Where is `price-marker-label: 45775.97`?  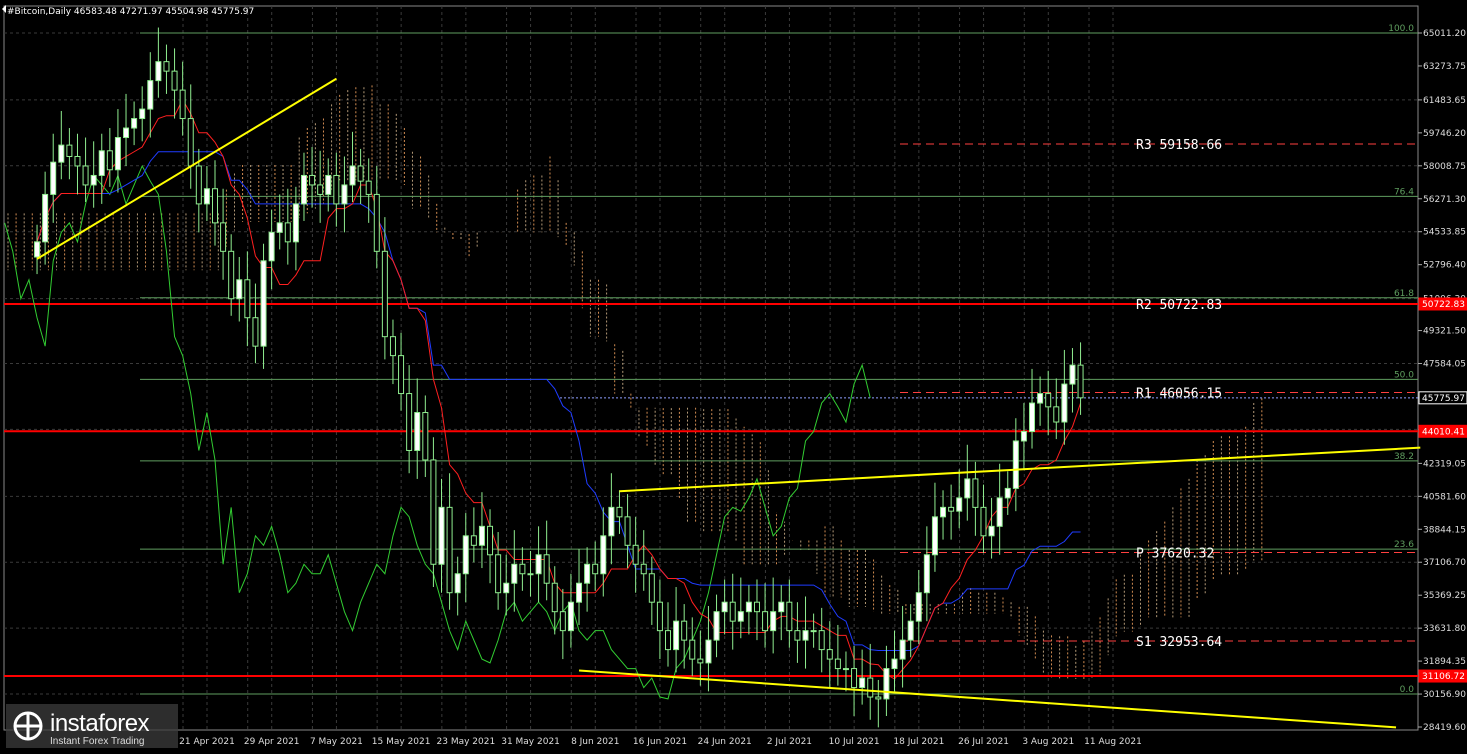
price-marker-label: 45775.97 is located at coordinates (1443, 399).